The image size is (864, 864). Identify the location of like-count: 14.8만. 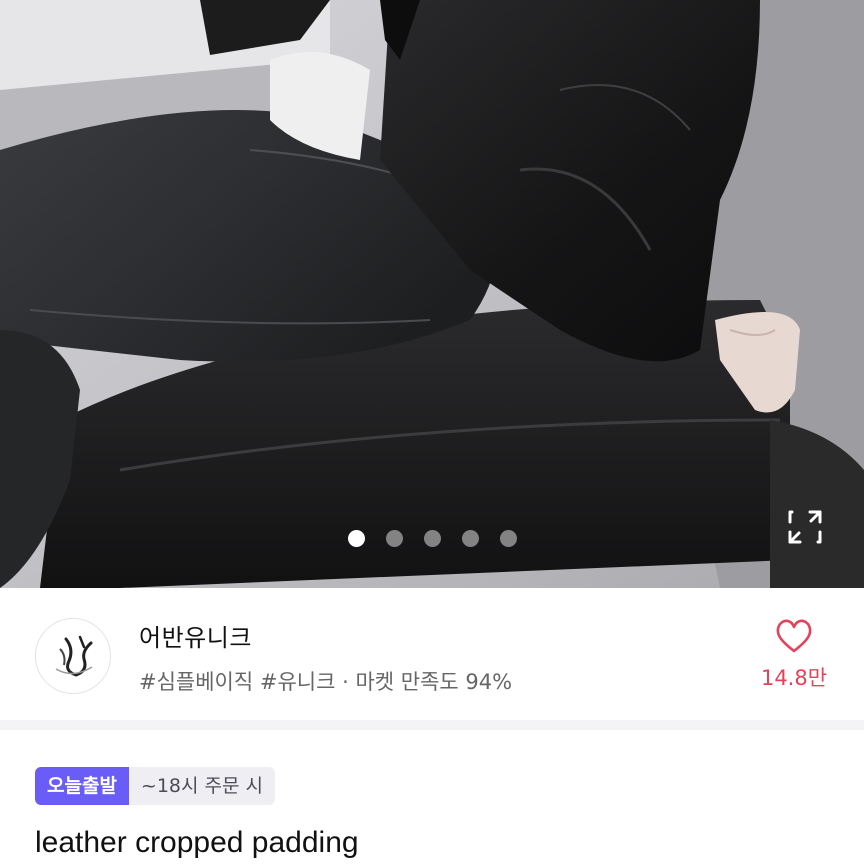
(794, 678).